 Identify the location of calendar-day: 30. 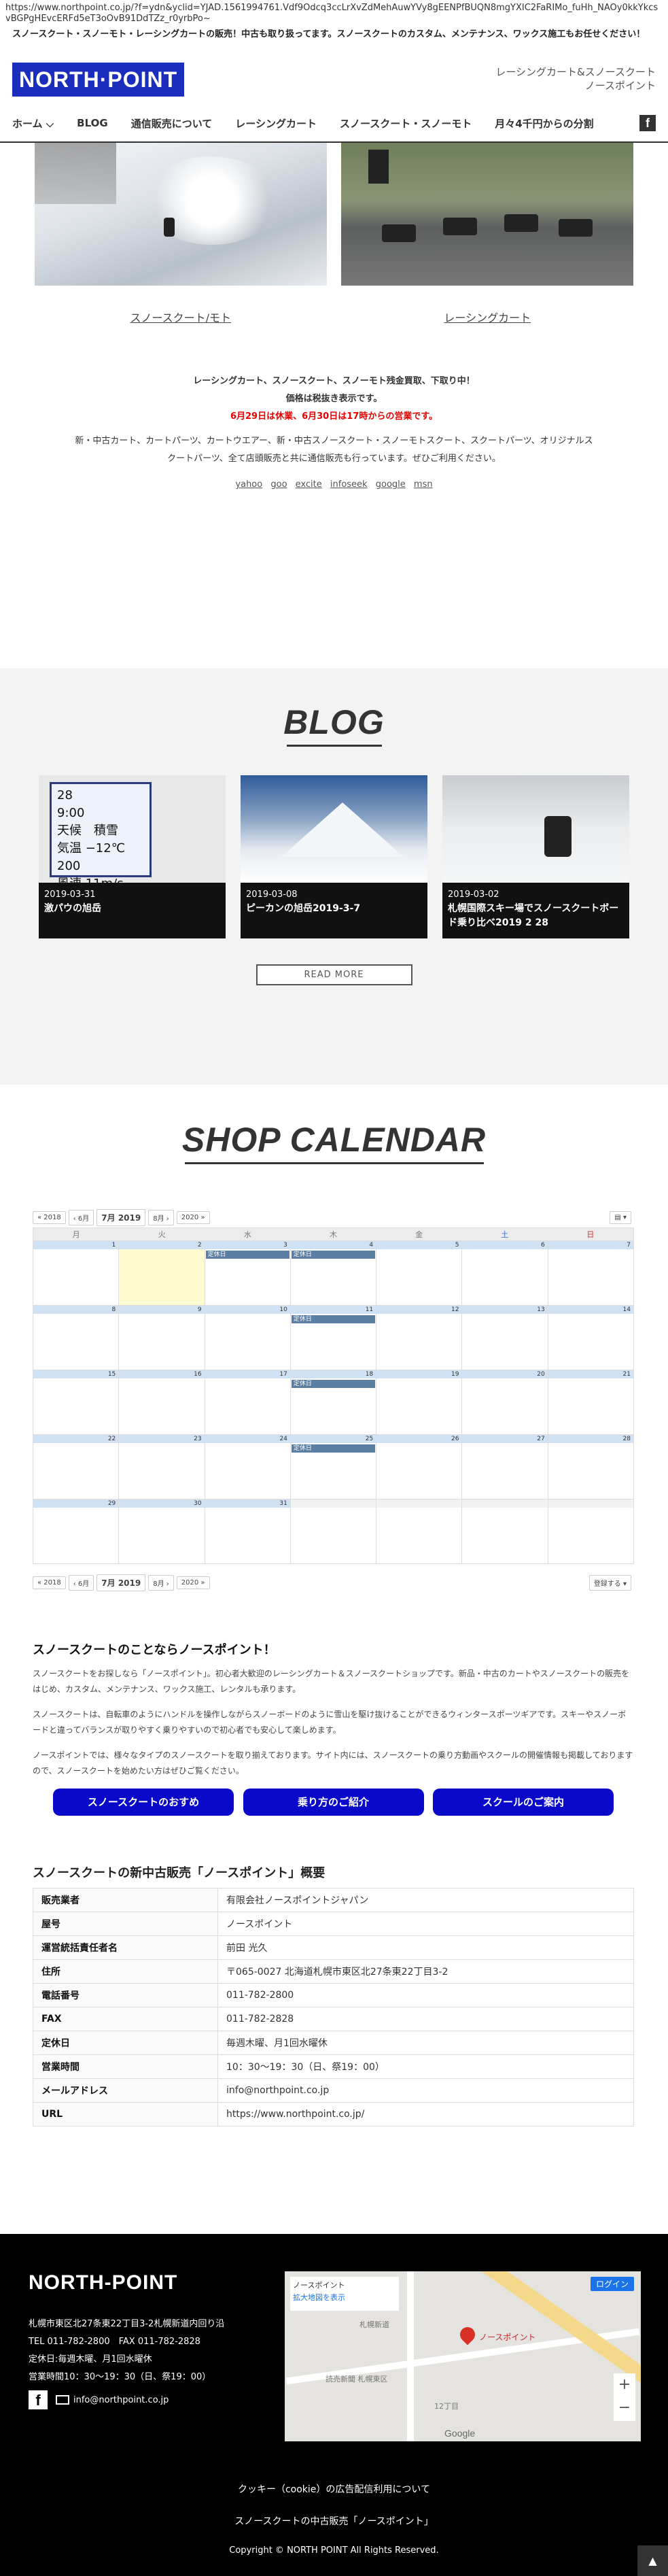
(162, 1531).